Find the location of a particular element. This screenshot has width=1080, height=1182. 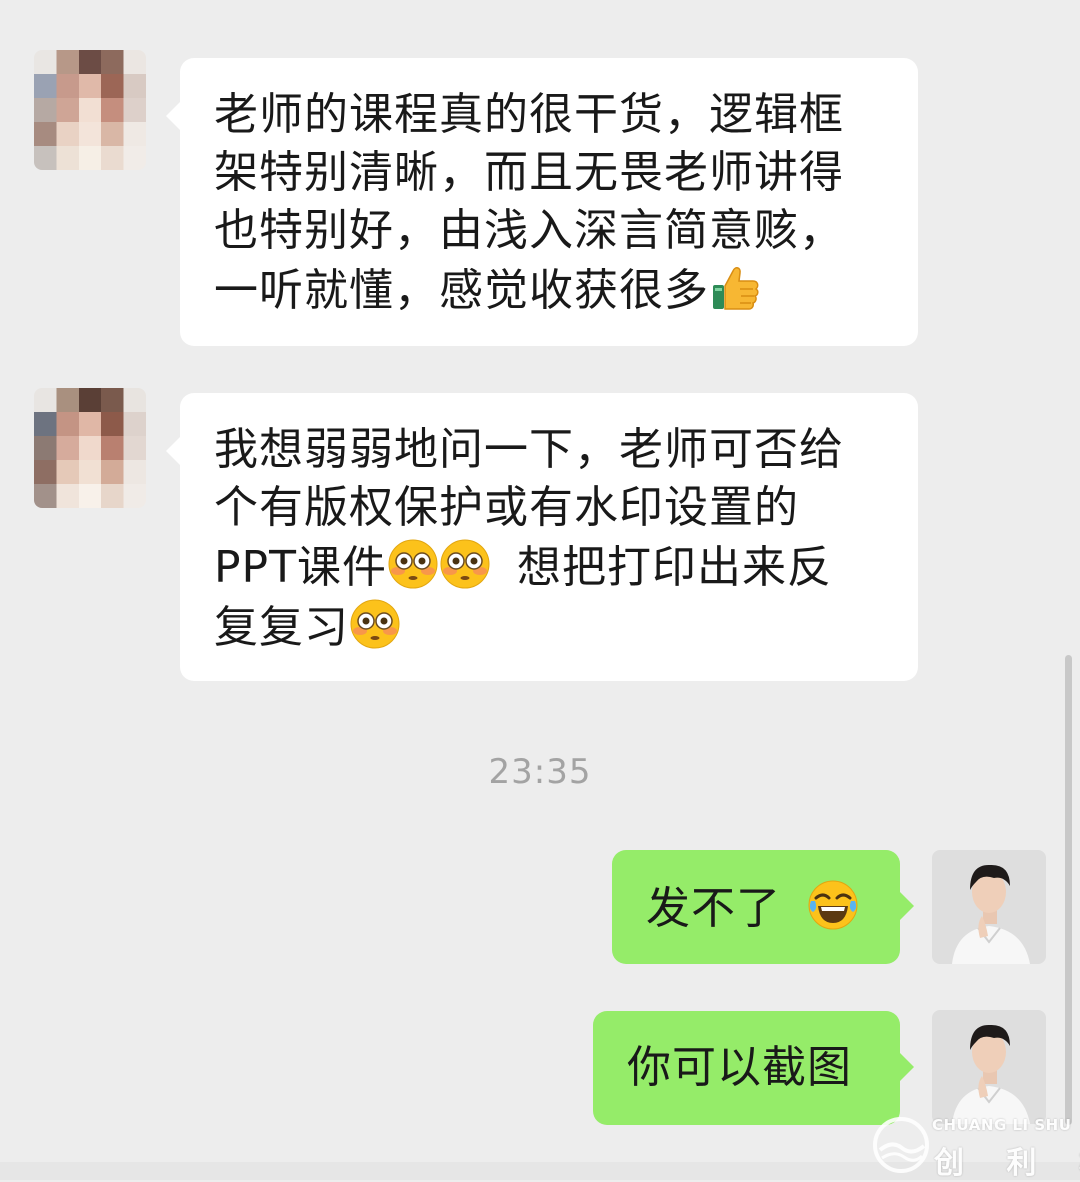

message-text: 你可以截图 is located at coordinates (739, 1067).